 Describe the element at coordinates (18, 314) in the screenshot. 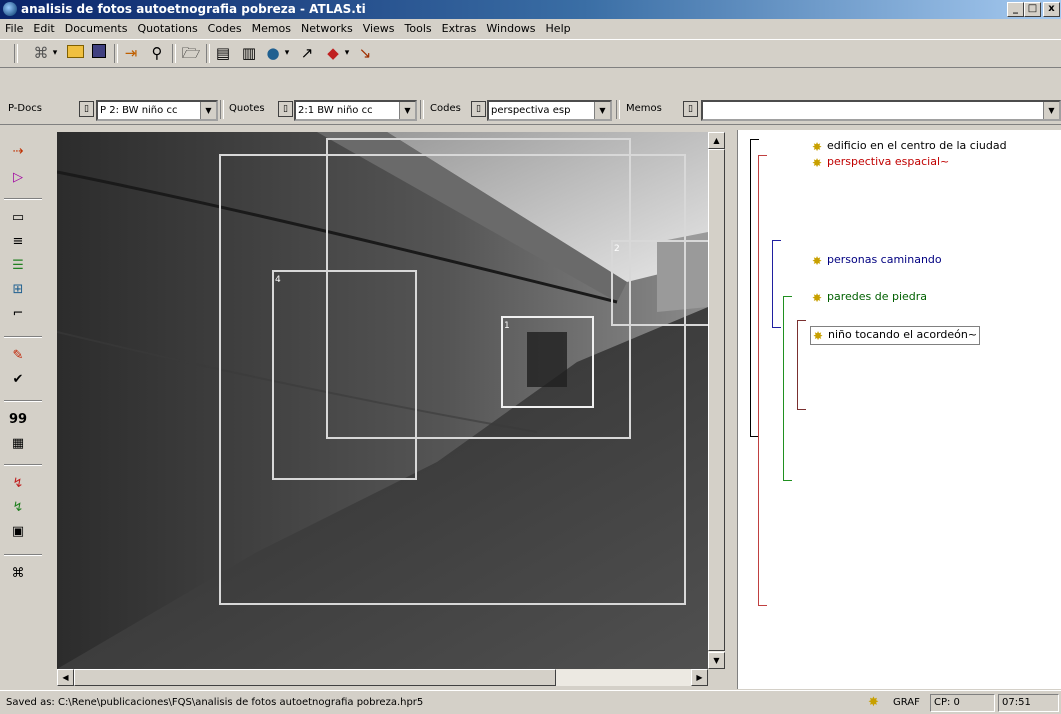

I see `connector-icon: ⌐` at that location.